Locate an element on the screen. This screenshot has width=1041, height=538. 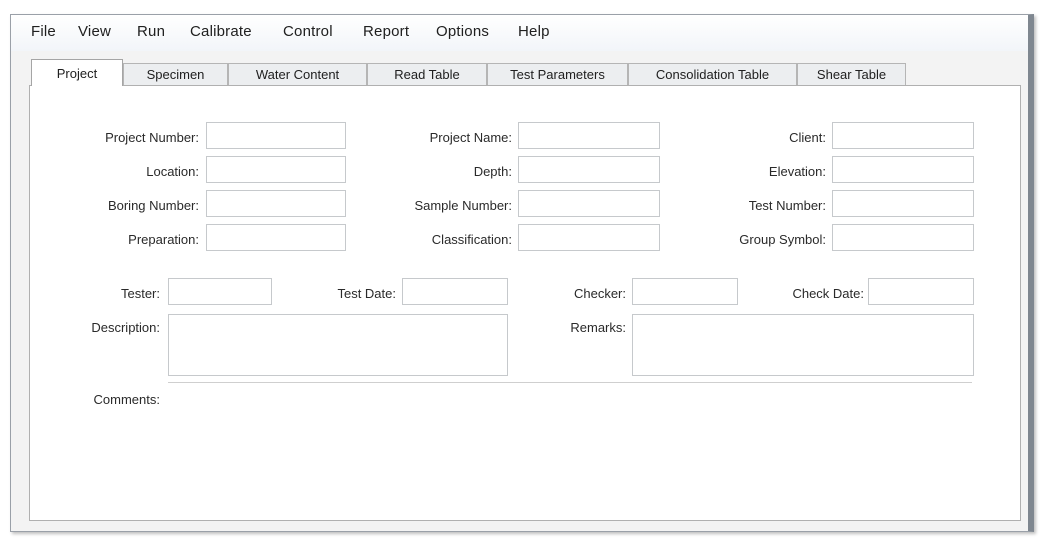
comments-field is located at coordinates (570, 382).